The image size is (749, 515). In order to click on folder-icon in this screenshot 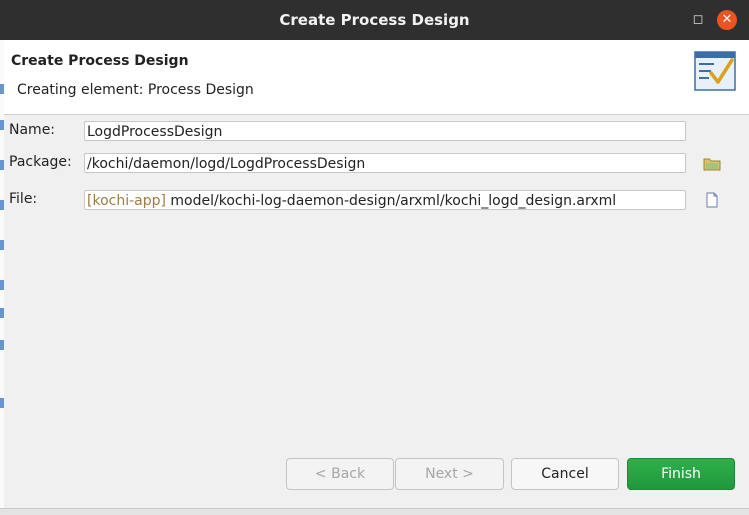, I will do `click(712, 164)`.